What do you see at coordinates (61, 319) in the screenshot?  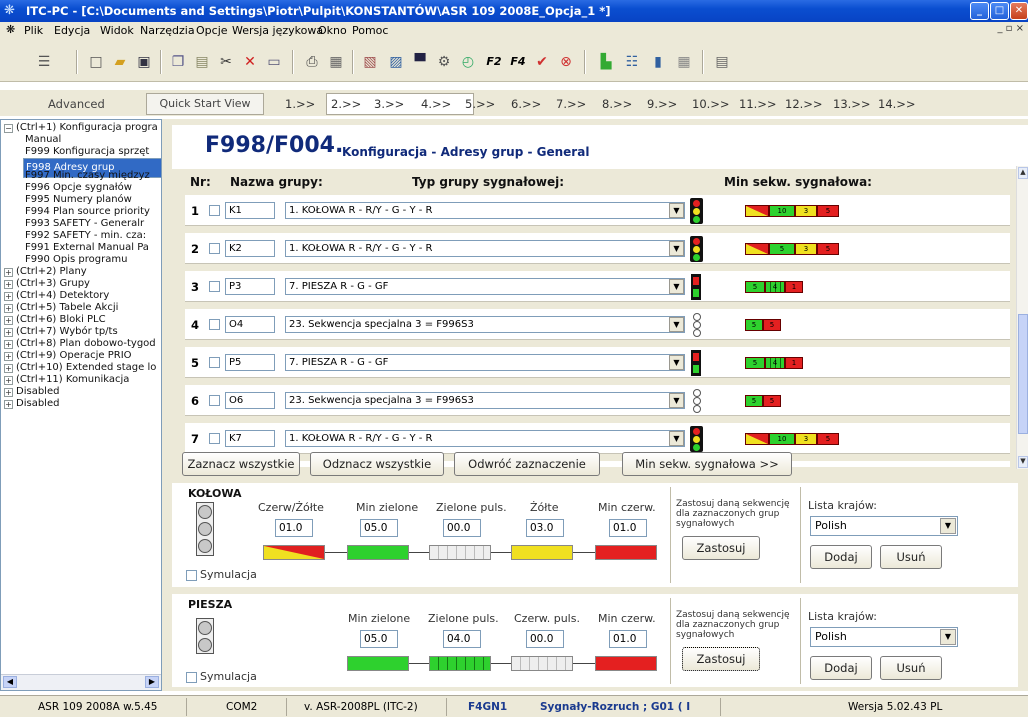 I see `tree-node-bloki: (Ctrl+6) Bloki PLC` at bounding box center [61, 319].